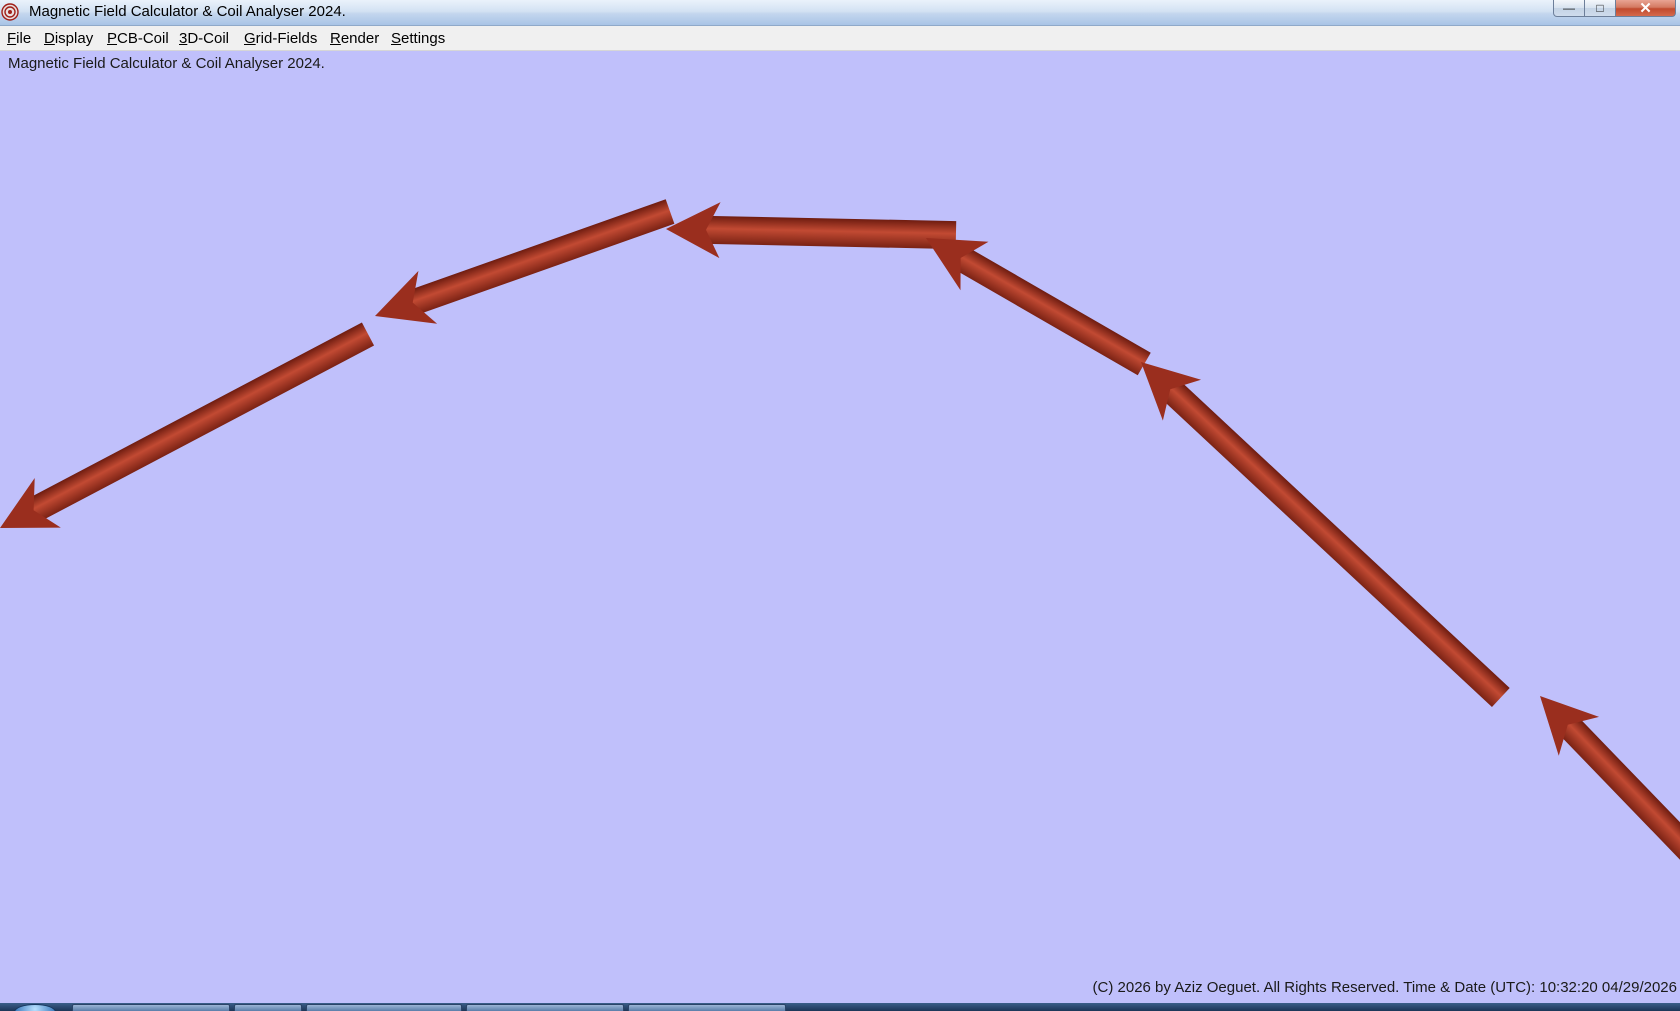 The height and width of the screenshot is (1011, 1680). What do you see at coordinates (354, 38) in the screenshot?
I see `menu-render: Render` at bounding box center [354, 38].